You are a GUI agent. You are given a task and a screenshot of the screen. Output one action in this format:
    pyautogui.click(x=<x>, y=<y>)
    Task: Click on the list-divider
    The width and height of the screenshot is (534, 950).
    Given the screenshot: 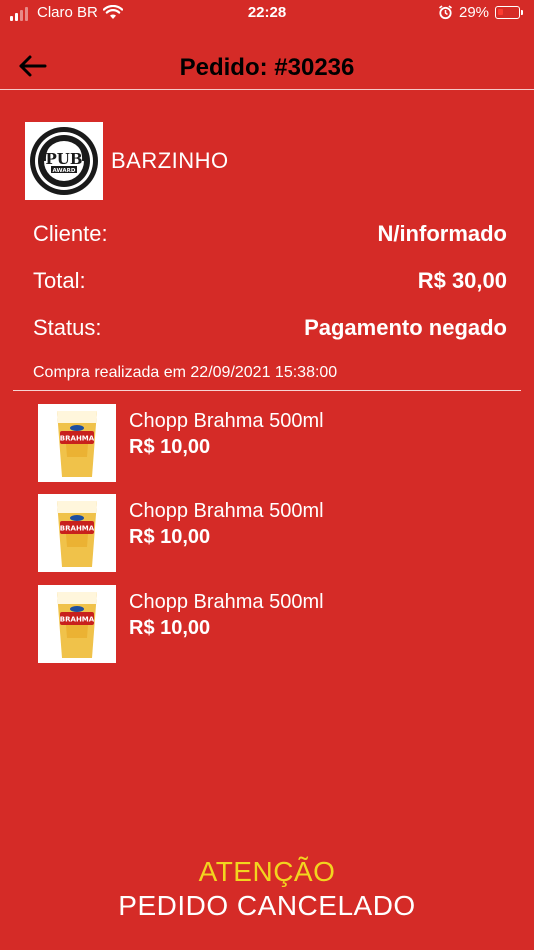 What is the action you would take?
    pyautogui.click(x=267, y=390)
    